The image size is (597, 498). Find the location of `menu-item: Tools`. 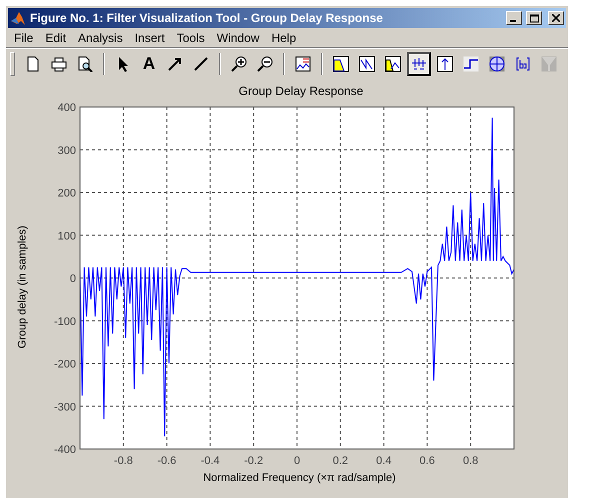

menu-item: Tools is located at coordinates (190, 37).